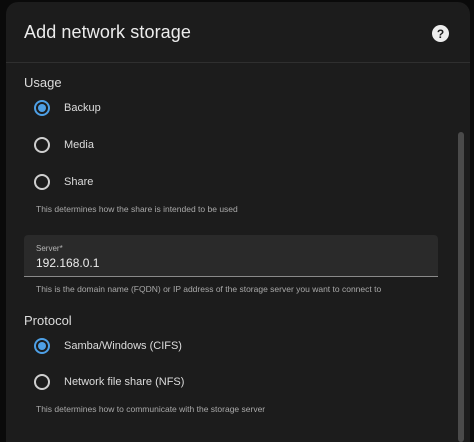 The image size is (474, 442). What do you see at coordinates (79, 145) in the screenshot?
I see `radio-label: Media` at bounding box center [79, 145].